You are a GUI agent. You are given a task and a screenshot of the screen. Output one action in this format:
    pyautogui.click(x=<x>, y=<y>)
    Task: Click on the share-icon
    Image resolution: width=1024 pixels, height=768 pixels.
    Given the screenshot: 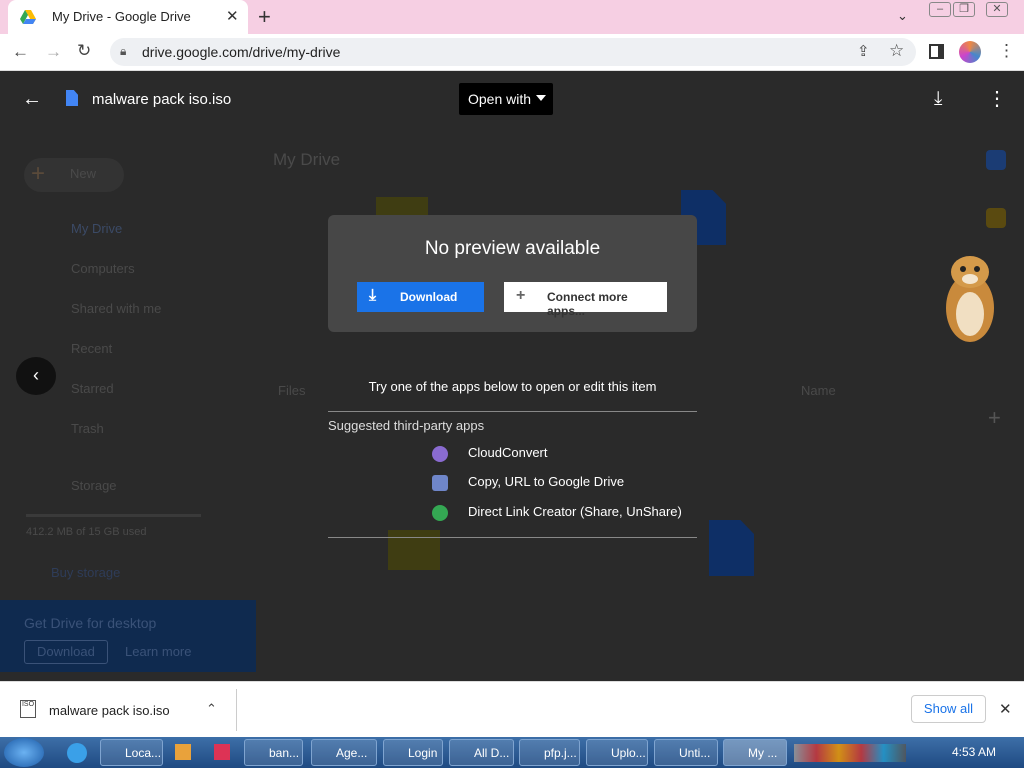 What is the action you would take?
    pyautogui.click(x=440, y=513)
    